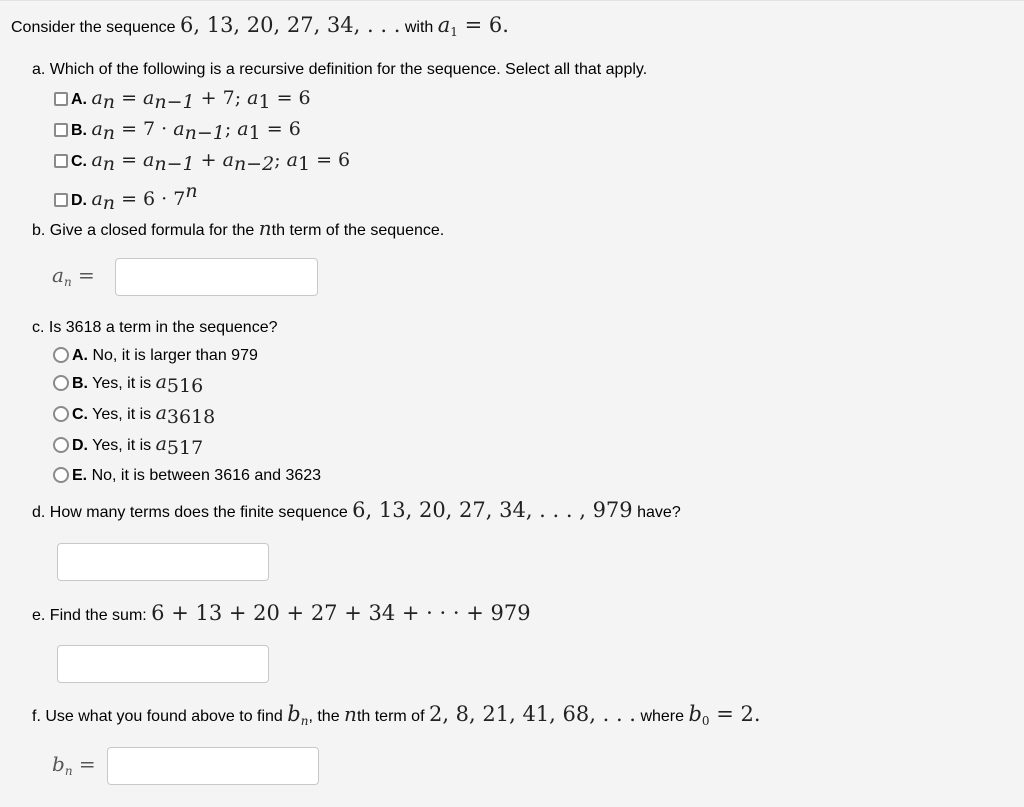 This screenshot has width=1024, height=807. Describe the element at coordinates (204, 475) in the screenshot. I see `option-text: No, it is between 3616 and 3623` at that location.